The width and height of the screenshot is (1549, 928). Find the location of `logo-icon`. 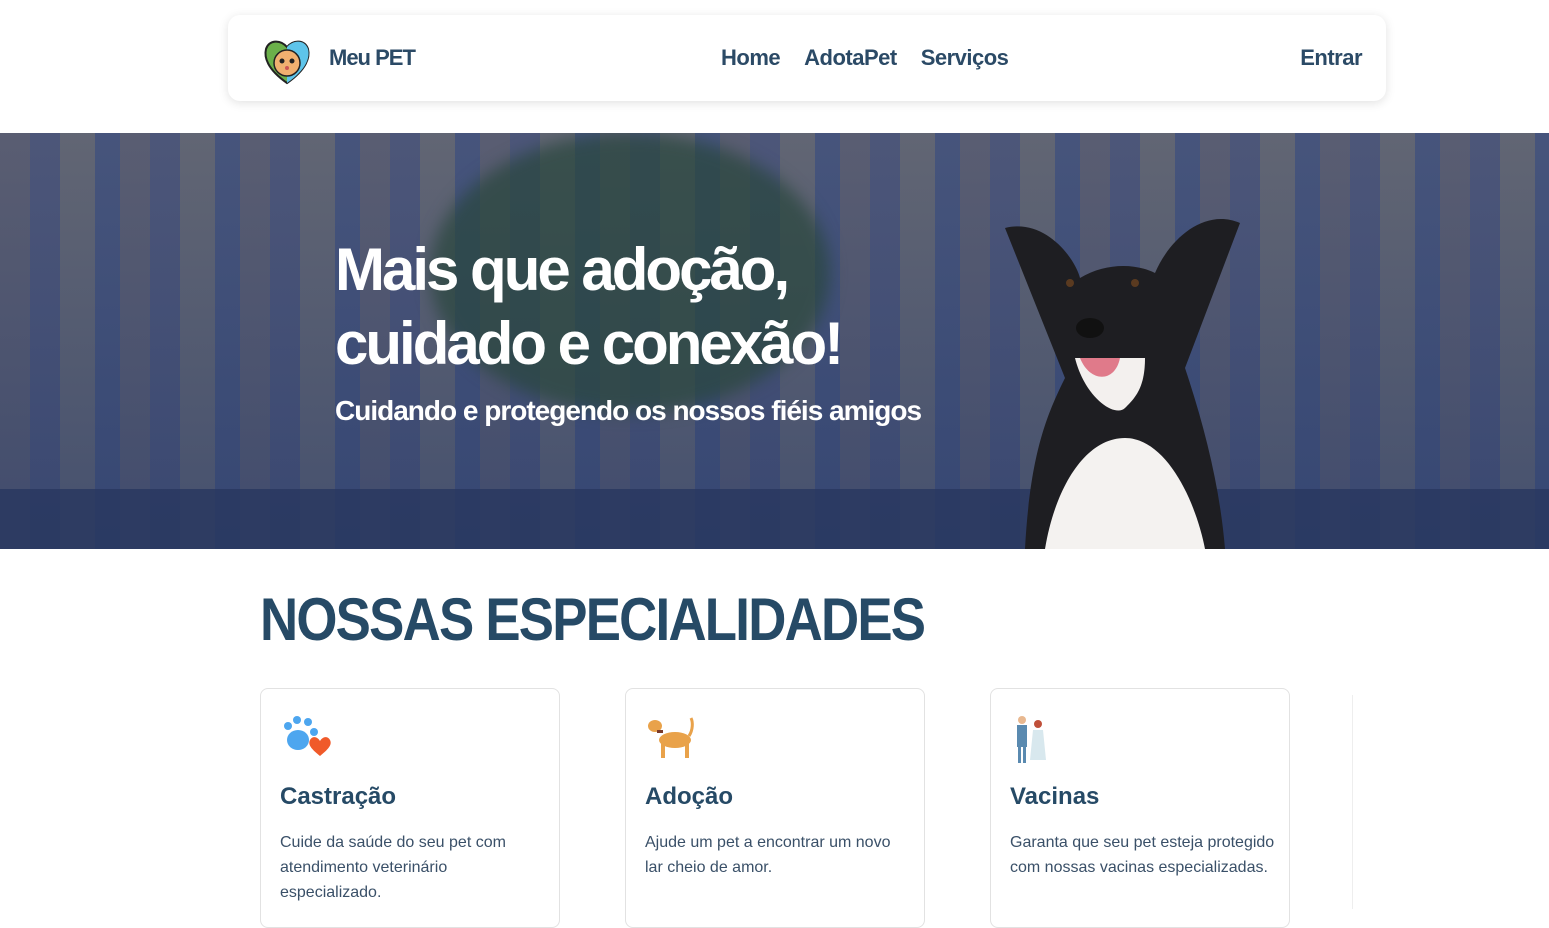

logo-icon is located at coordinates (287, 61).